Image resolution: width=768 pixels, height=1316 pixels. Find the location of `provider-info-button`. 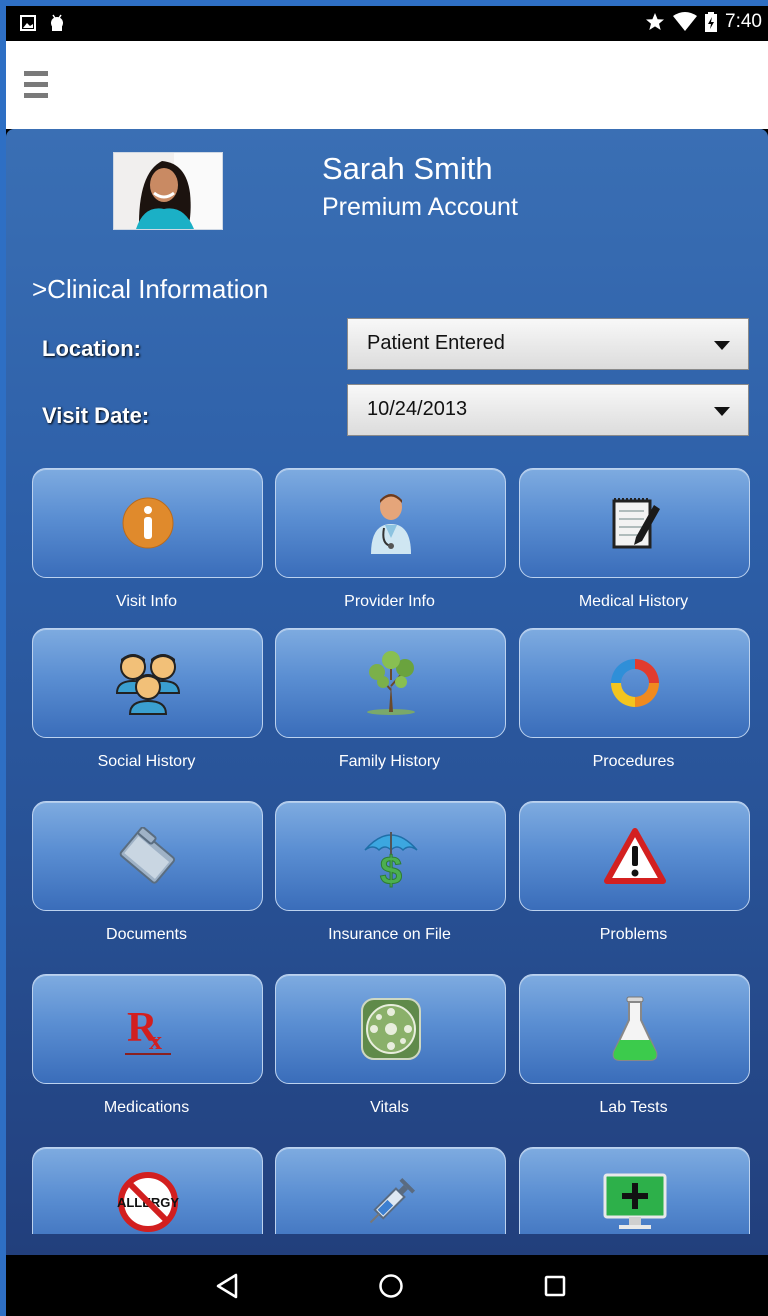

provider-info-button is located at coordinates (390, 523).